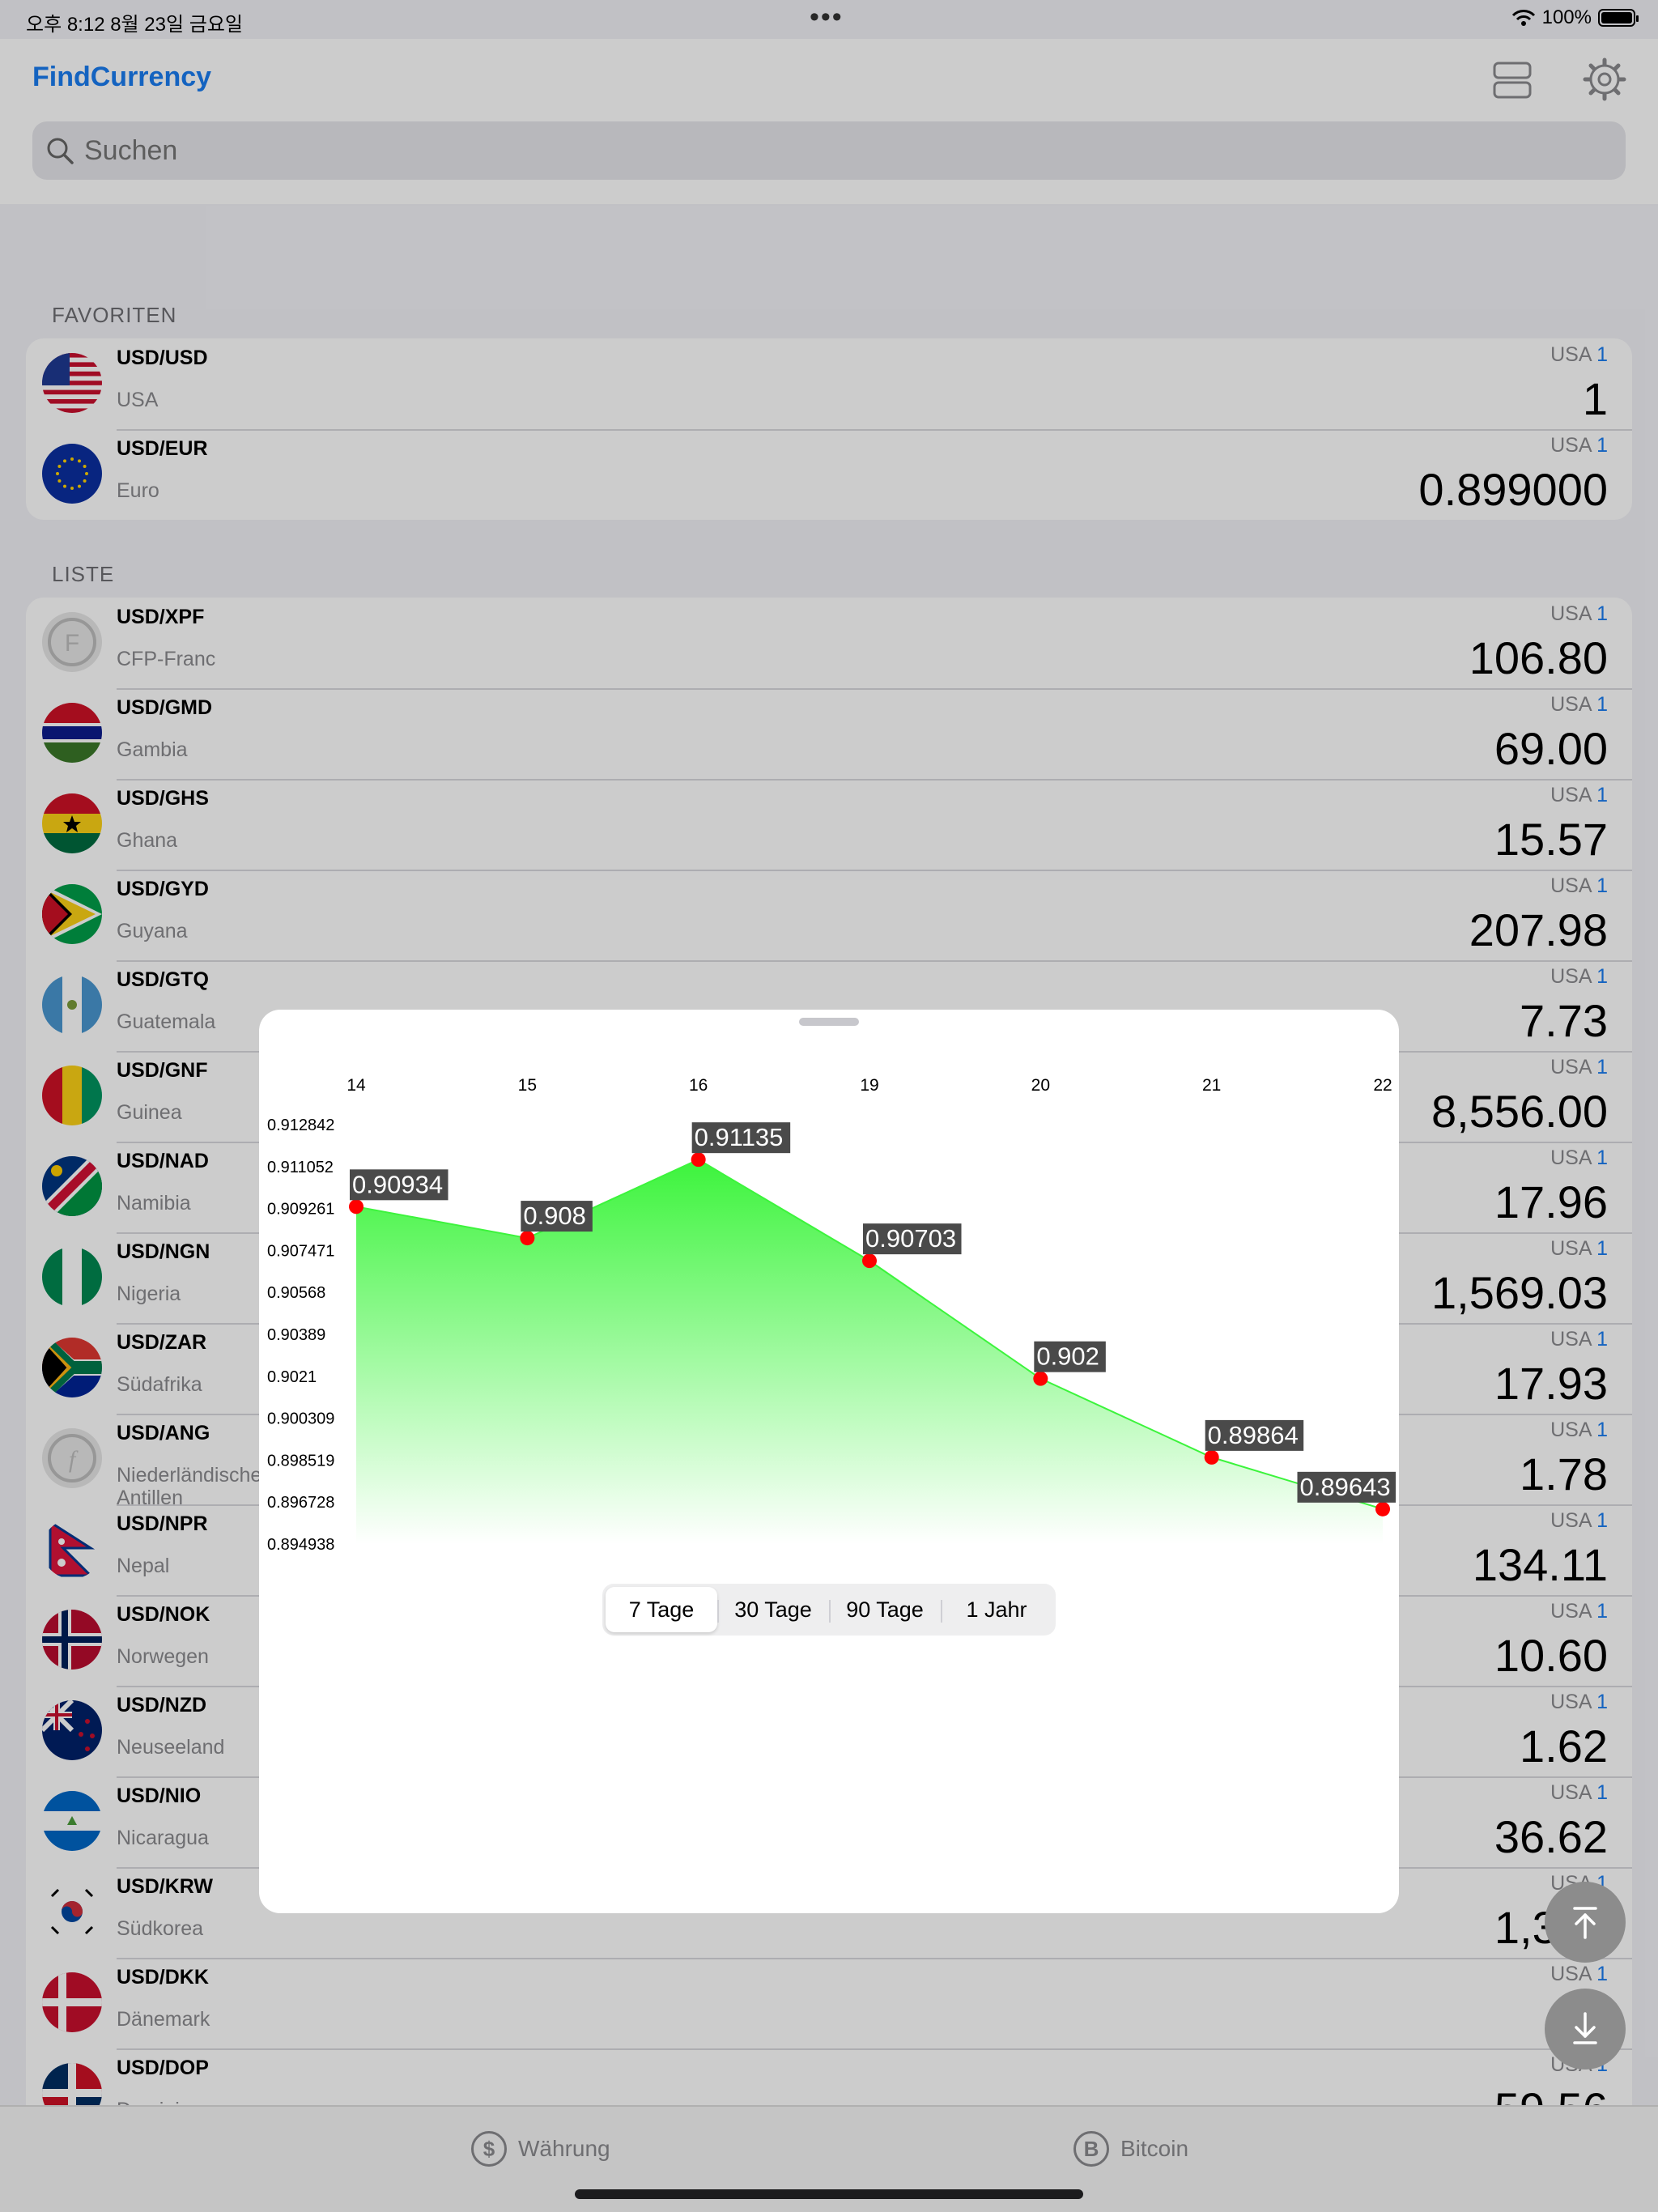  I want to click on time-range-selector: 7 Tage 30 Tage 90 Tage 1 Jahr, so click(829, 1610).